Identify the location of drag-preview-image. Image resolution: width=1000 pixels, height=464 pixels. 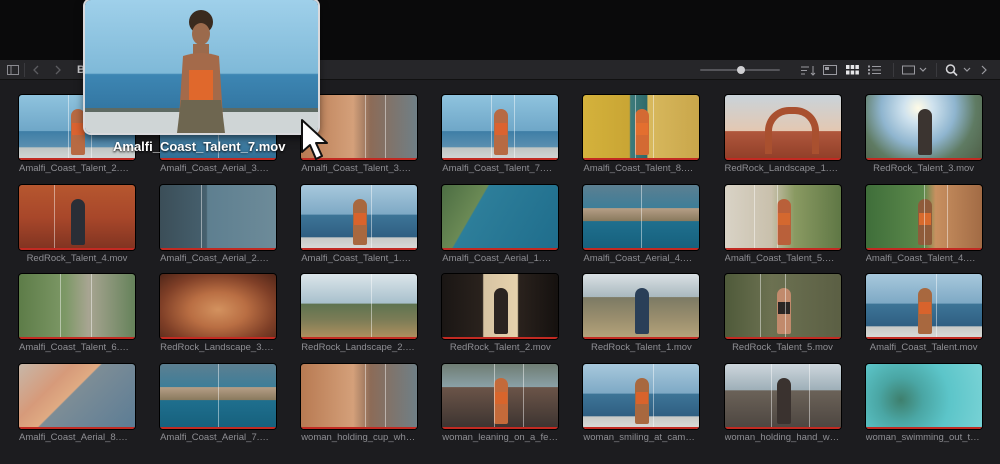
(201, 66).